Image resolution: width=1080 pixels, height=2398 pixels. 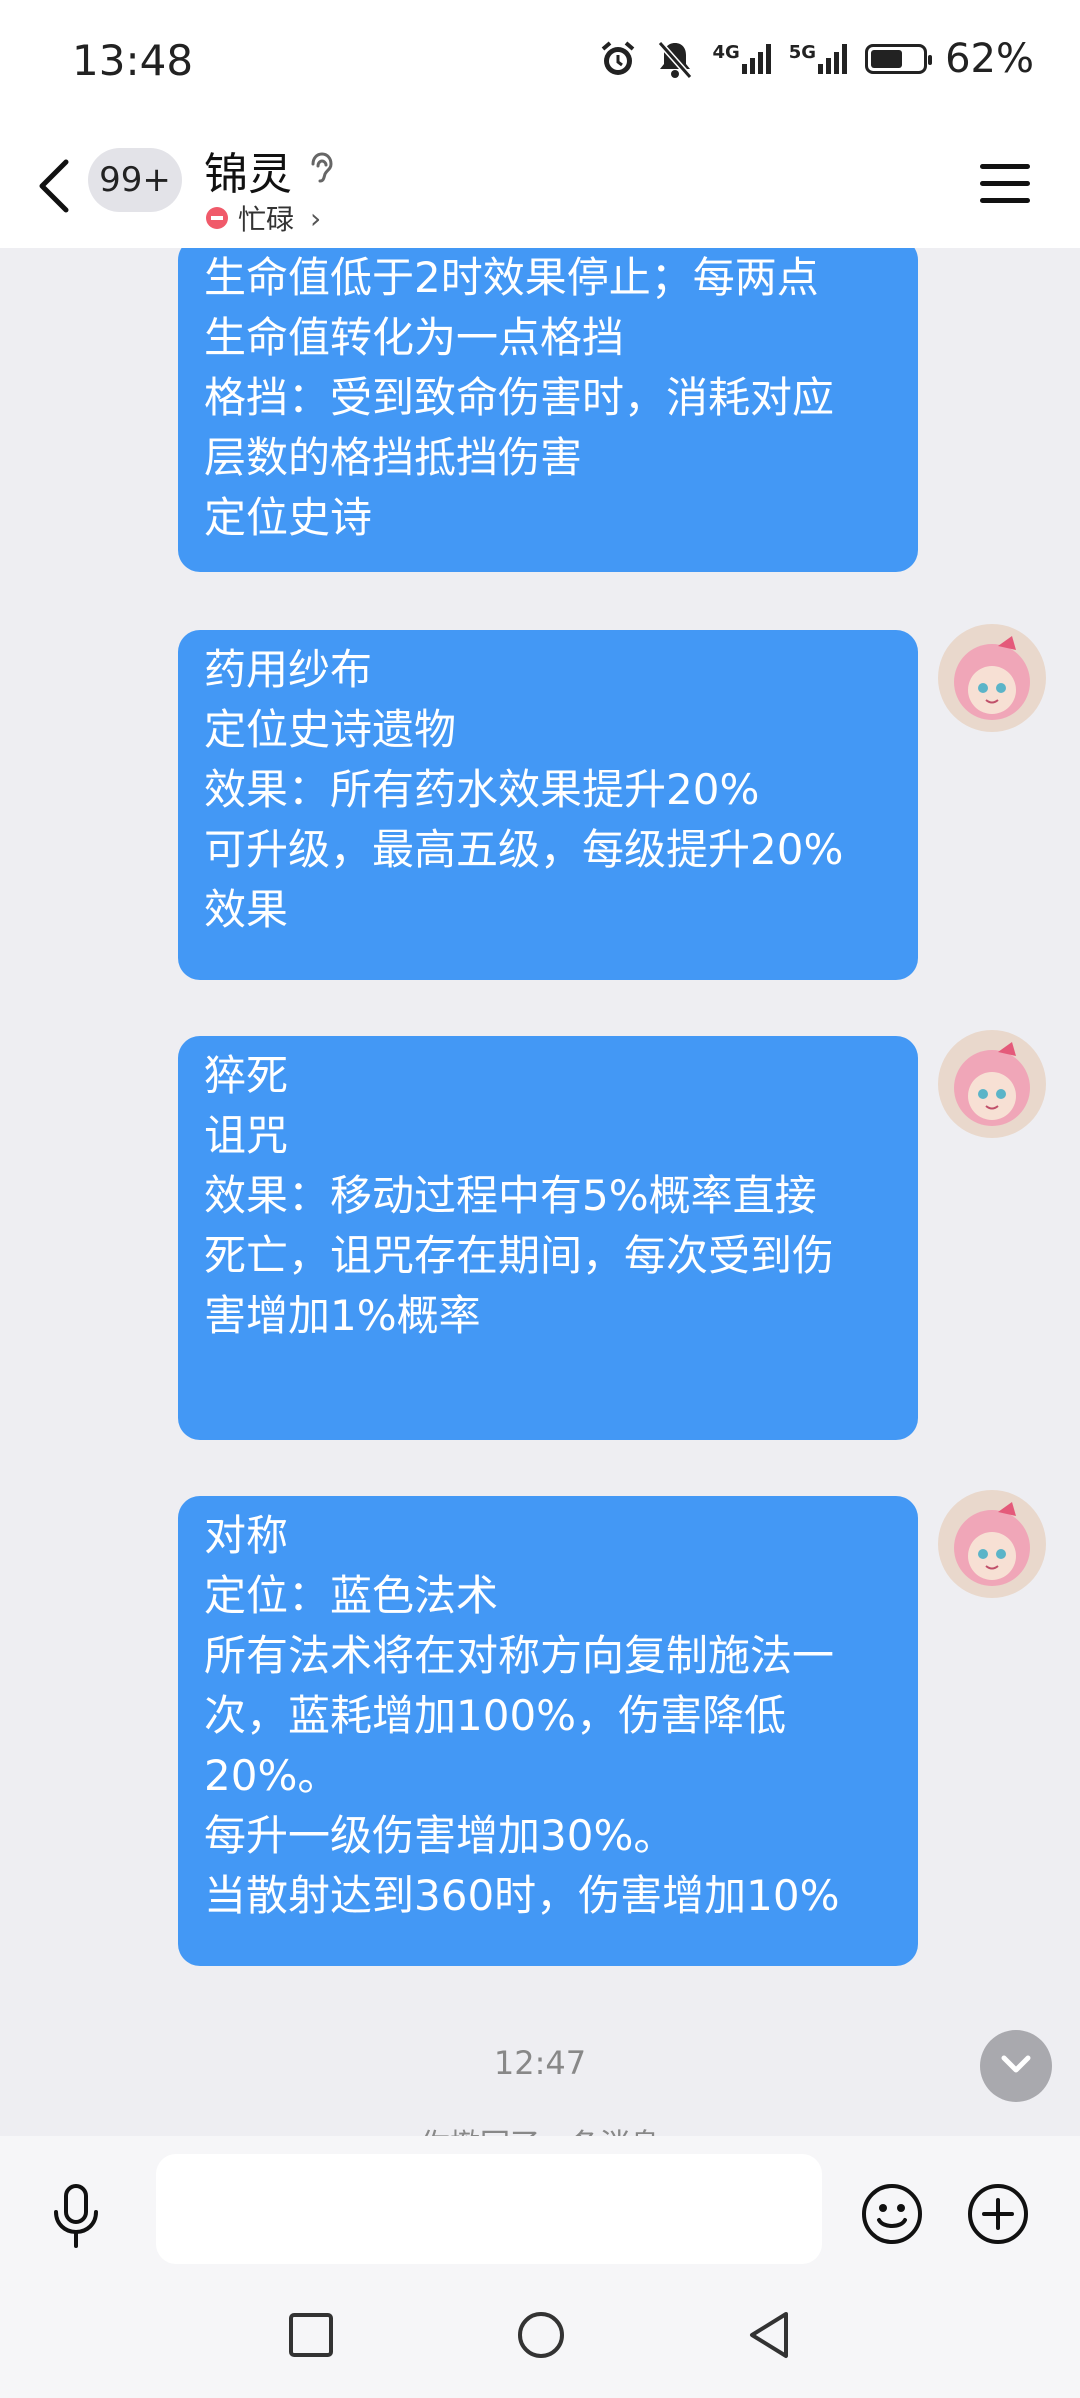 What do you see at coordinates (246, 1135) in the screenshot?
I see `message-line: 诅咒` at bounding box center [246, 1135].